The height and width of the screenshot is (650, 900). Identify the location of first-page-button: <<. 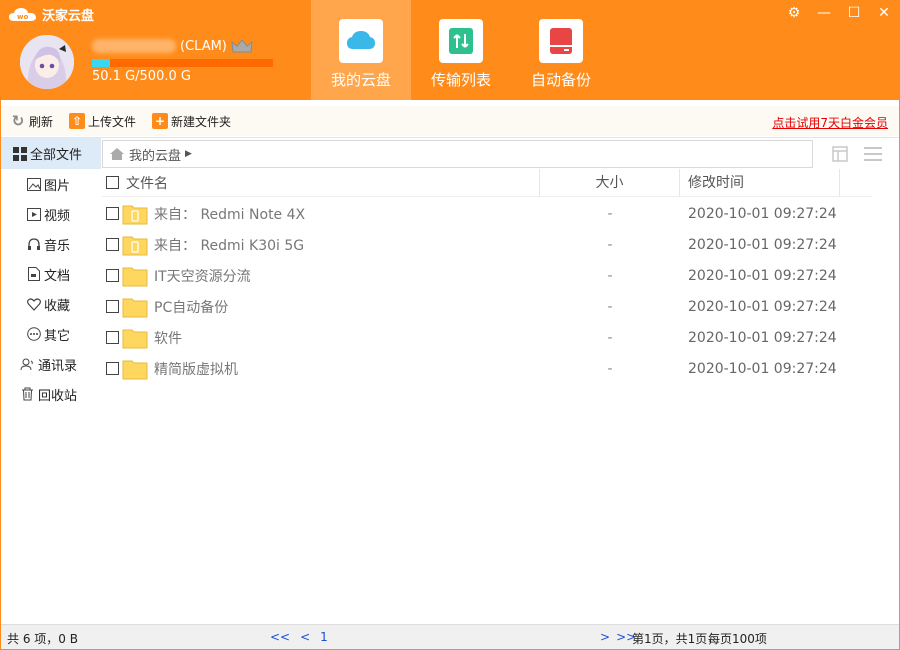
(280, 637).